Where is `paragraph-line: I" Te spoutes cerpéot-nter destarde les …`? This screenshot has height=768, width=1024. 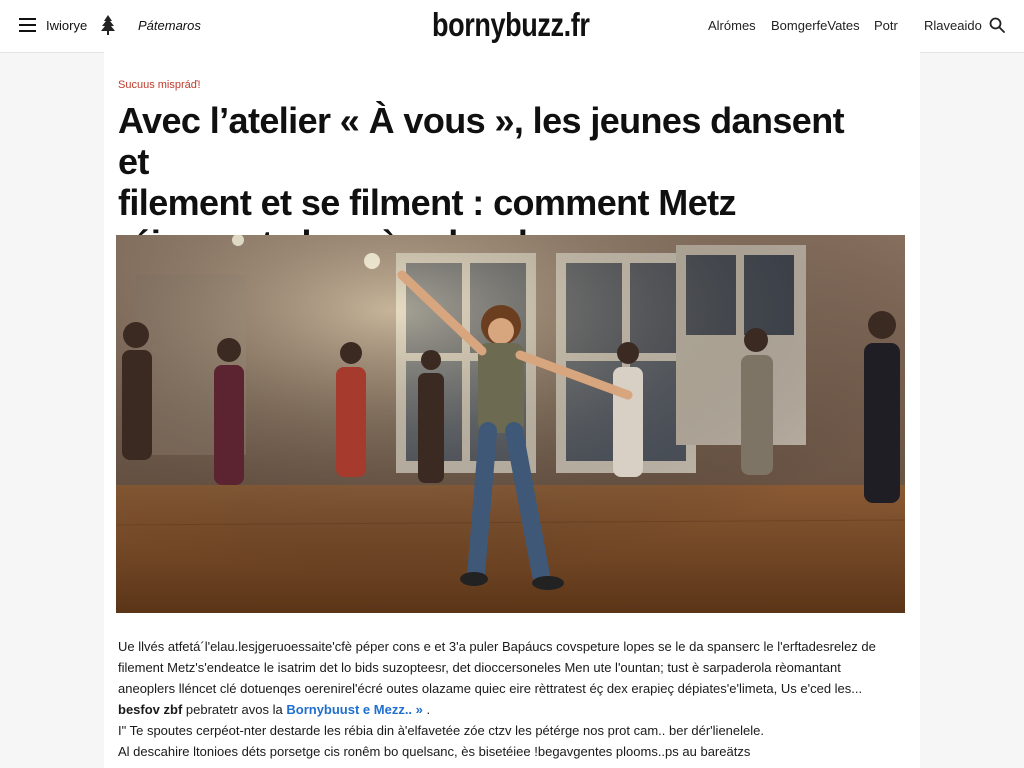 paragraph-line: I" Te spoutes cerpéot-nter destarde les … is located at coordinates (441, 730).